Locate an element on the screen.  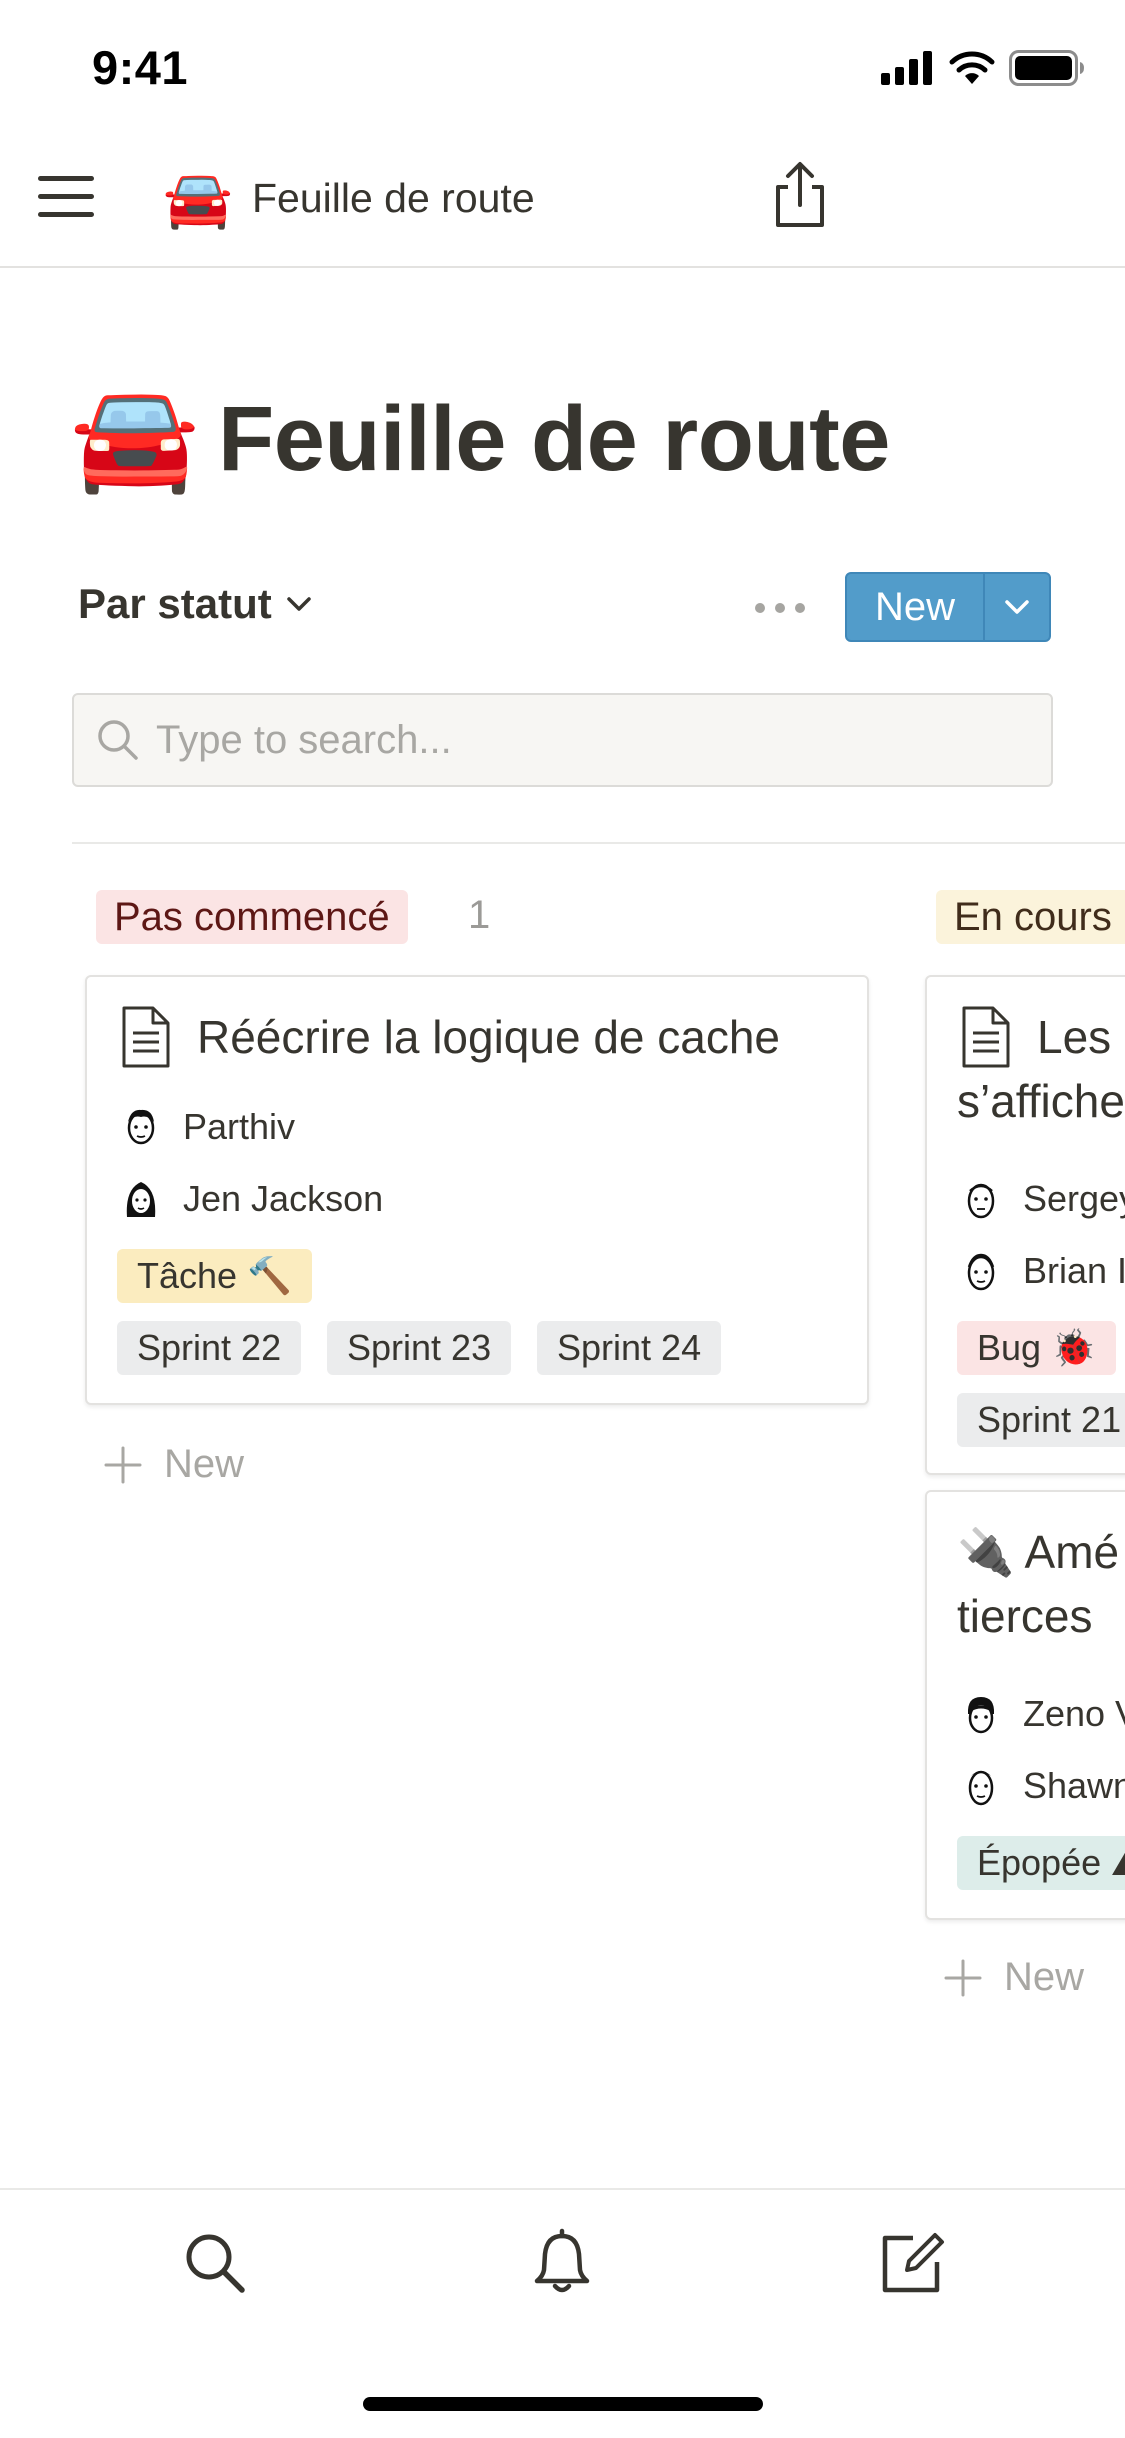
board-card: 🔌 Amé tierces Zeno V Shawn Épopée ⛰ is located at coordinates (1025, 1705).